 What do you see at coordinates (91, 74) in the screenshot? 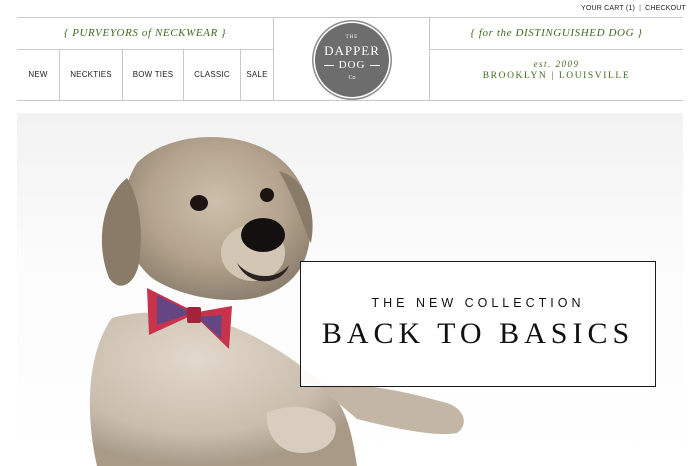
I see `nav-item-neckties: NECKTIES` at bounding box center [91, 74].